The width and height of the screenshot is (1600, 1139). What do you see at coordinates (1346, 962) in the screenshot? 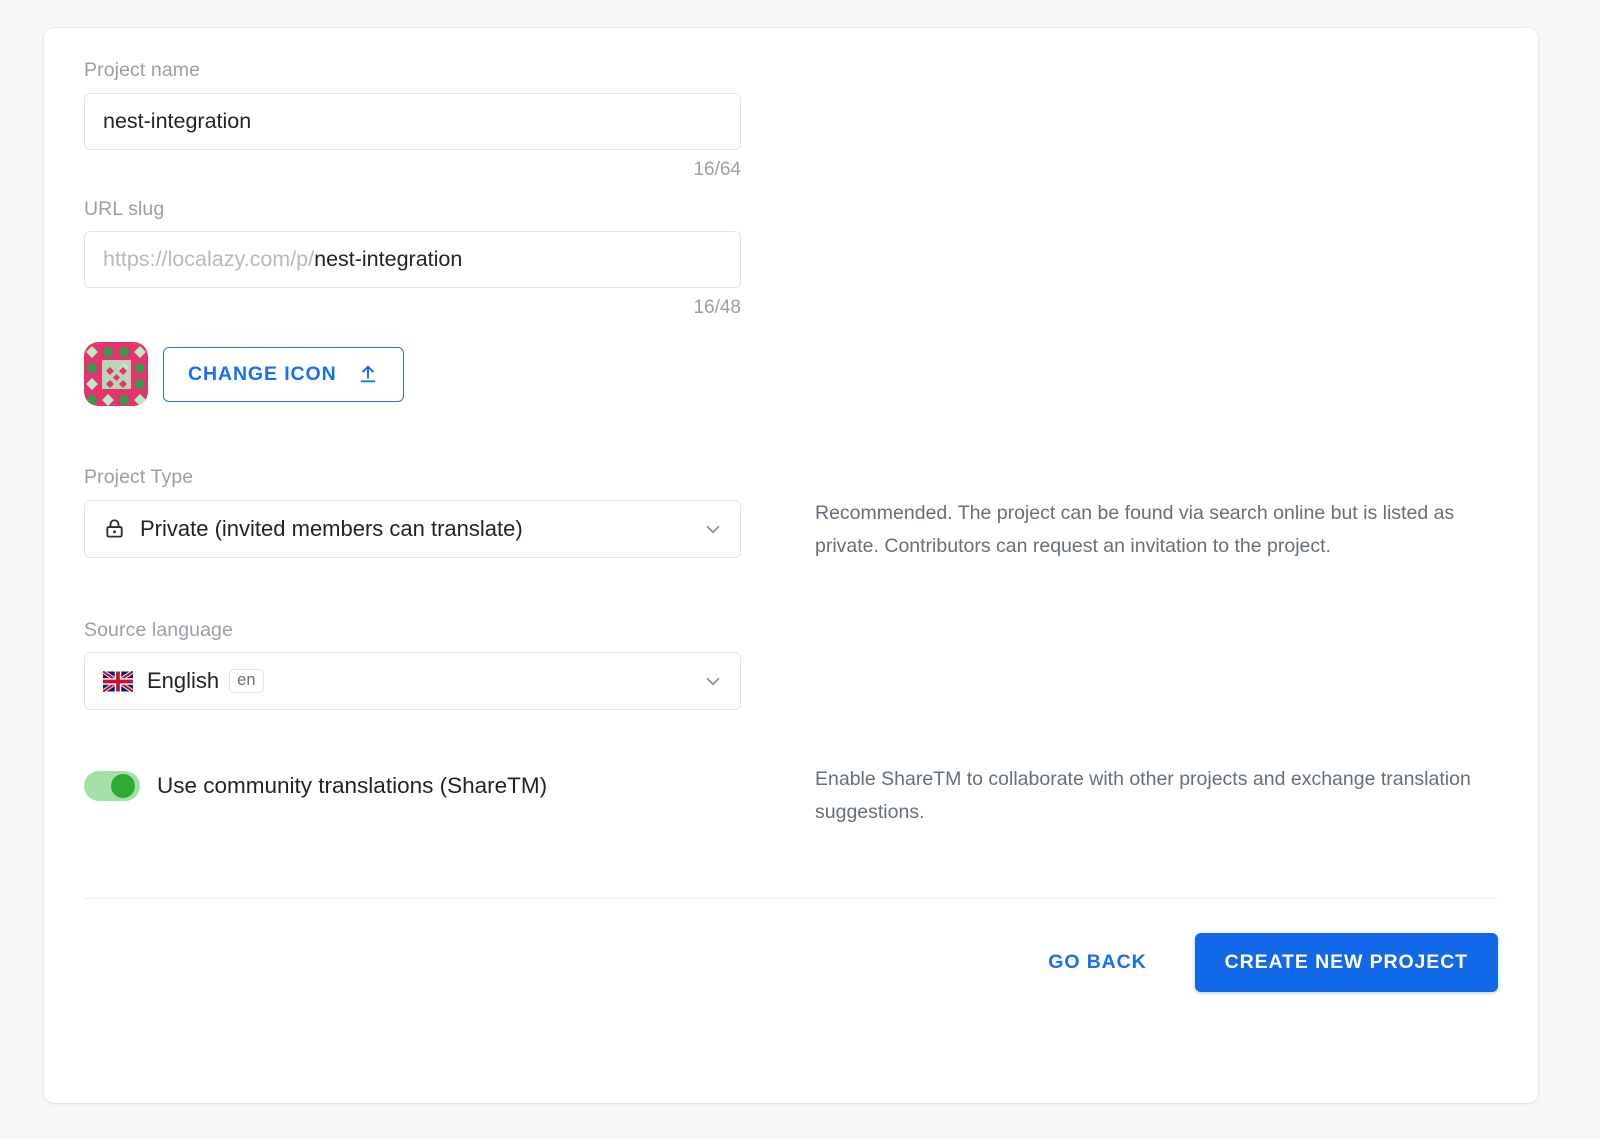
I see `create-new-project-button: CREATE NEW PROJECT` at bounding box center [1346, 962].